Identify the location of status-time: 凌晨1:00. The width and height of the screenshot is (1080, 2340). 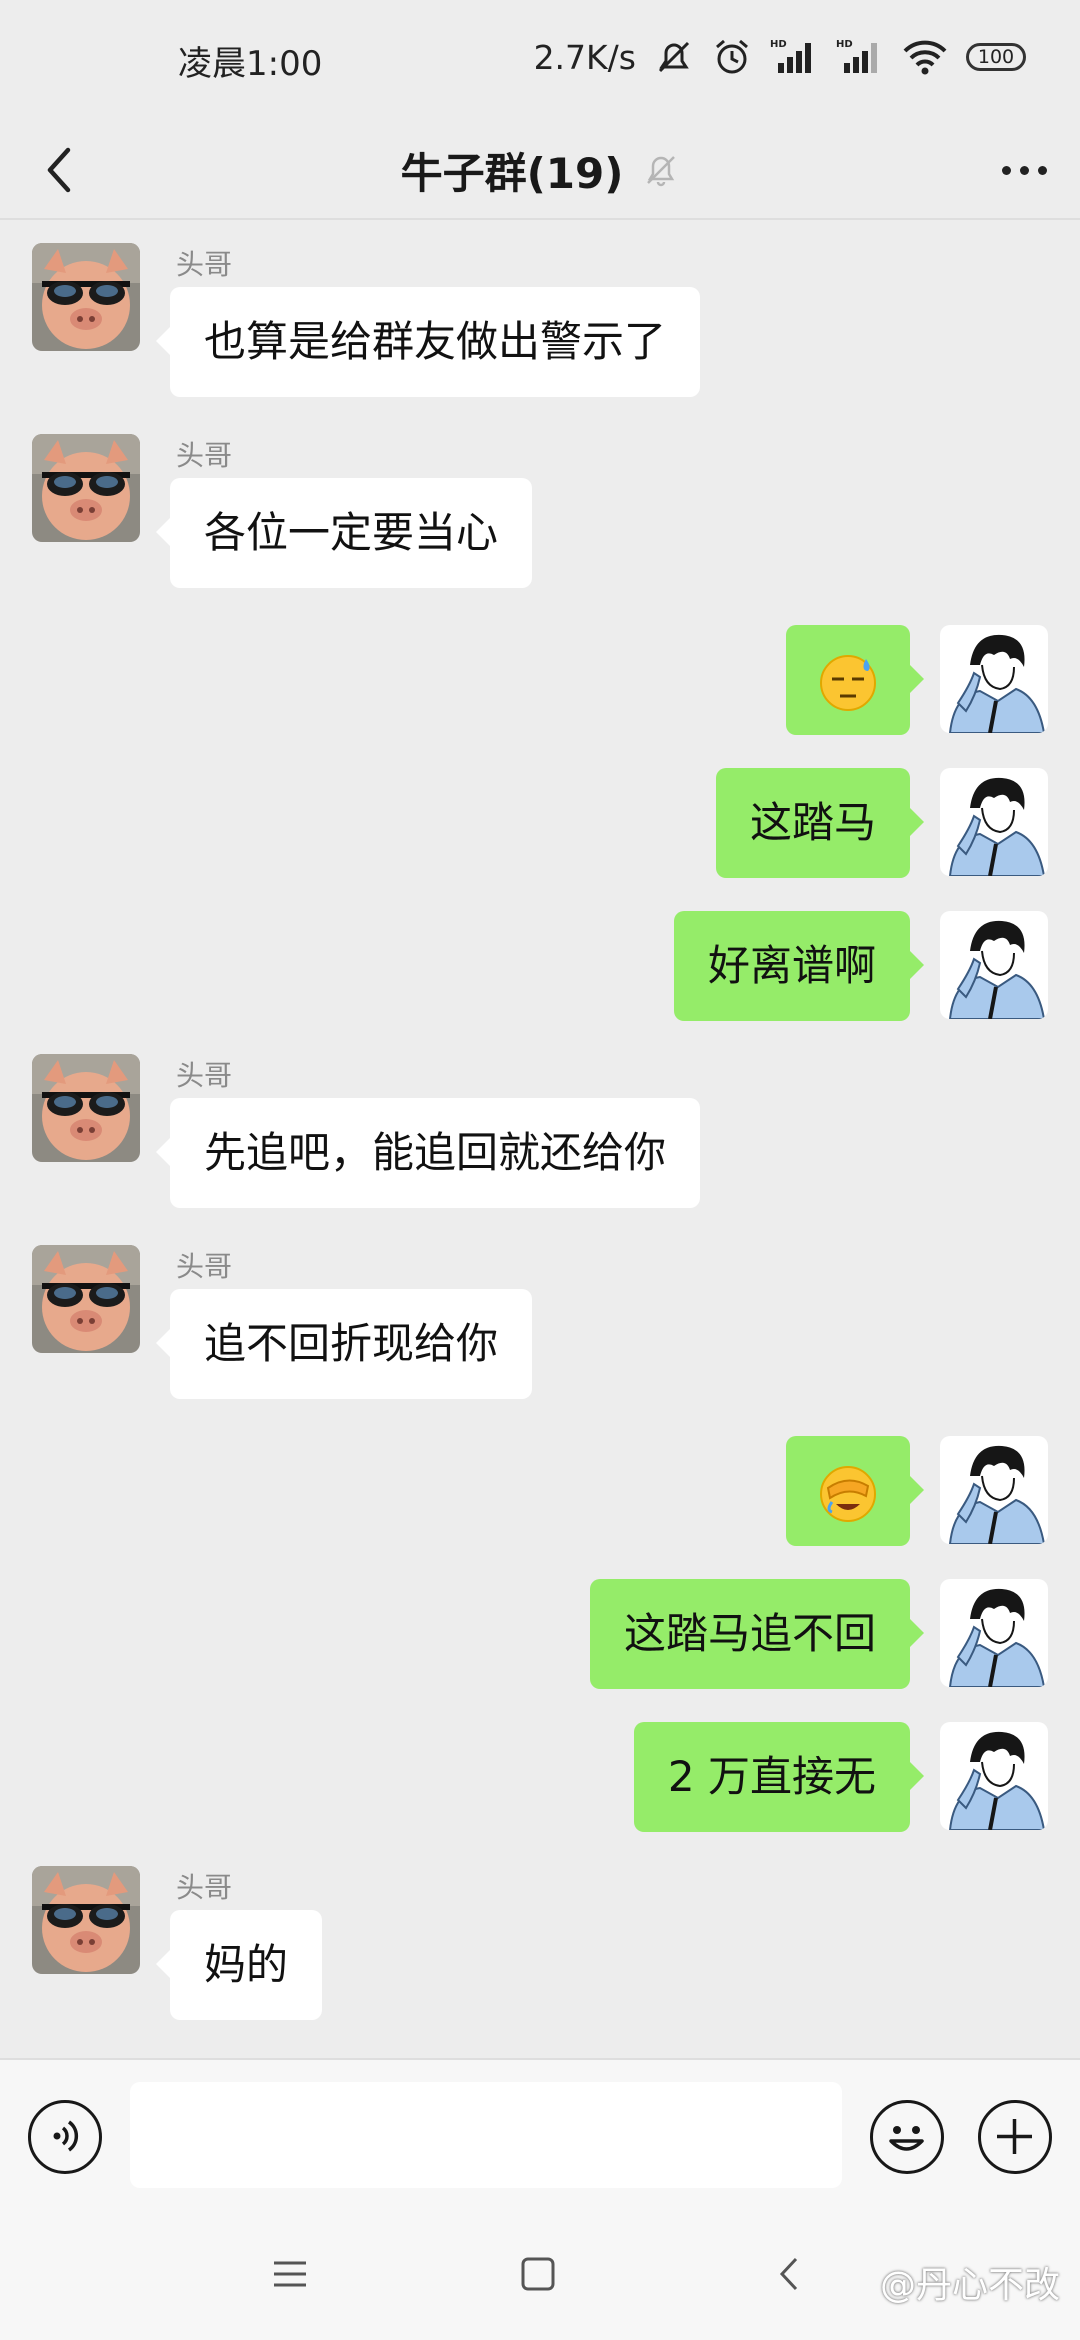
(250, 64).